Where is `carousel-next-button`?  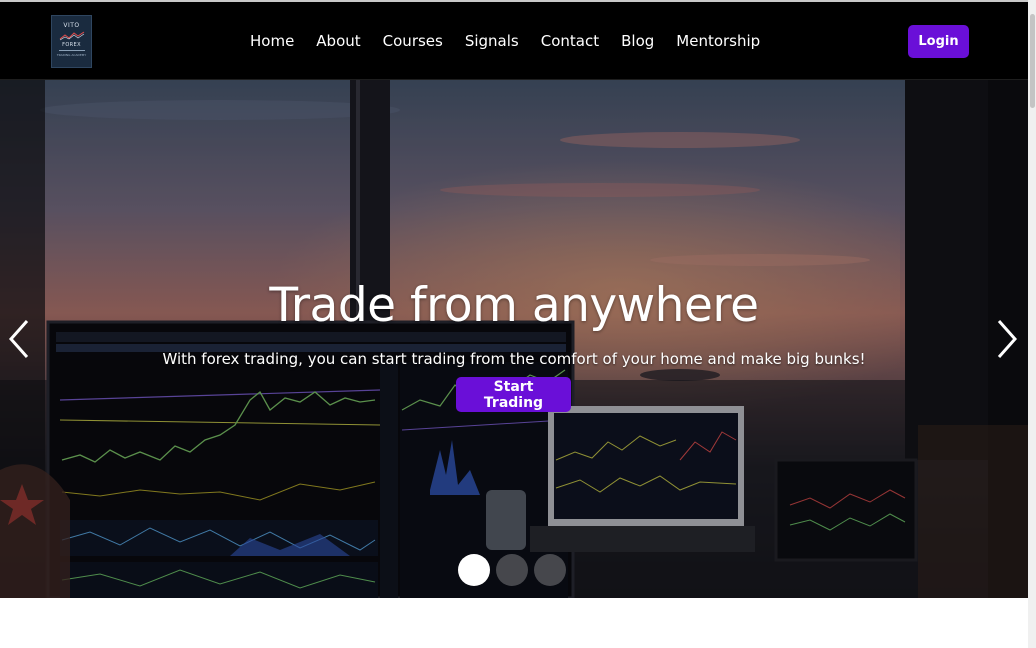 carousel-next-button is located at coordinates (1007, 339).